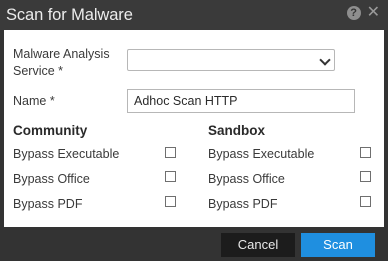 Image resolution: width=388 pixels, height=261 pixels. What do you see at coordinates (338, 245) in the screenshot?
I see `scan-button: Scan` at bounding box center [338, 245].